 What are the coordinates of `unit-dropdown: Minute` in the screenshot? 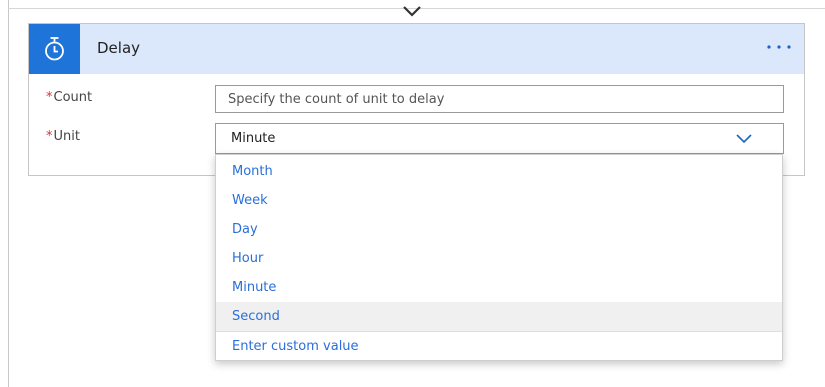 It's located at (499, 138).